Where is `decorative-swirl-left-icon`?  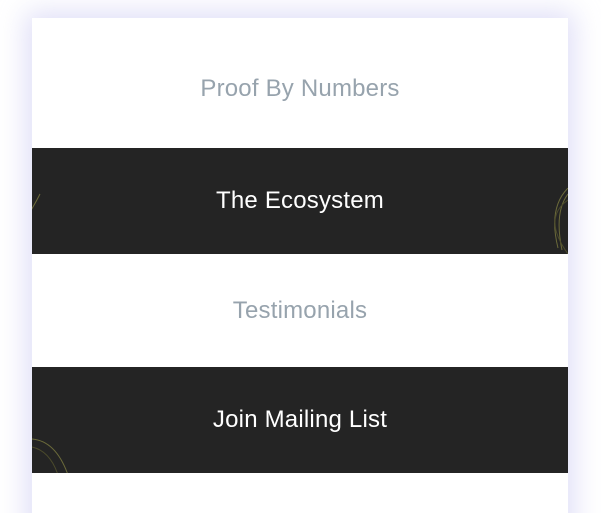 decorative-swirl-left-icon is located at coordinates (36, 201).